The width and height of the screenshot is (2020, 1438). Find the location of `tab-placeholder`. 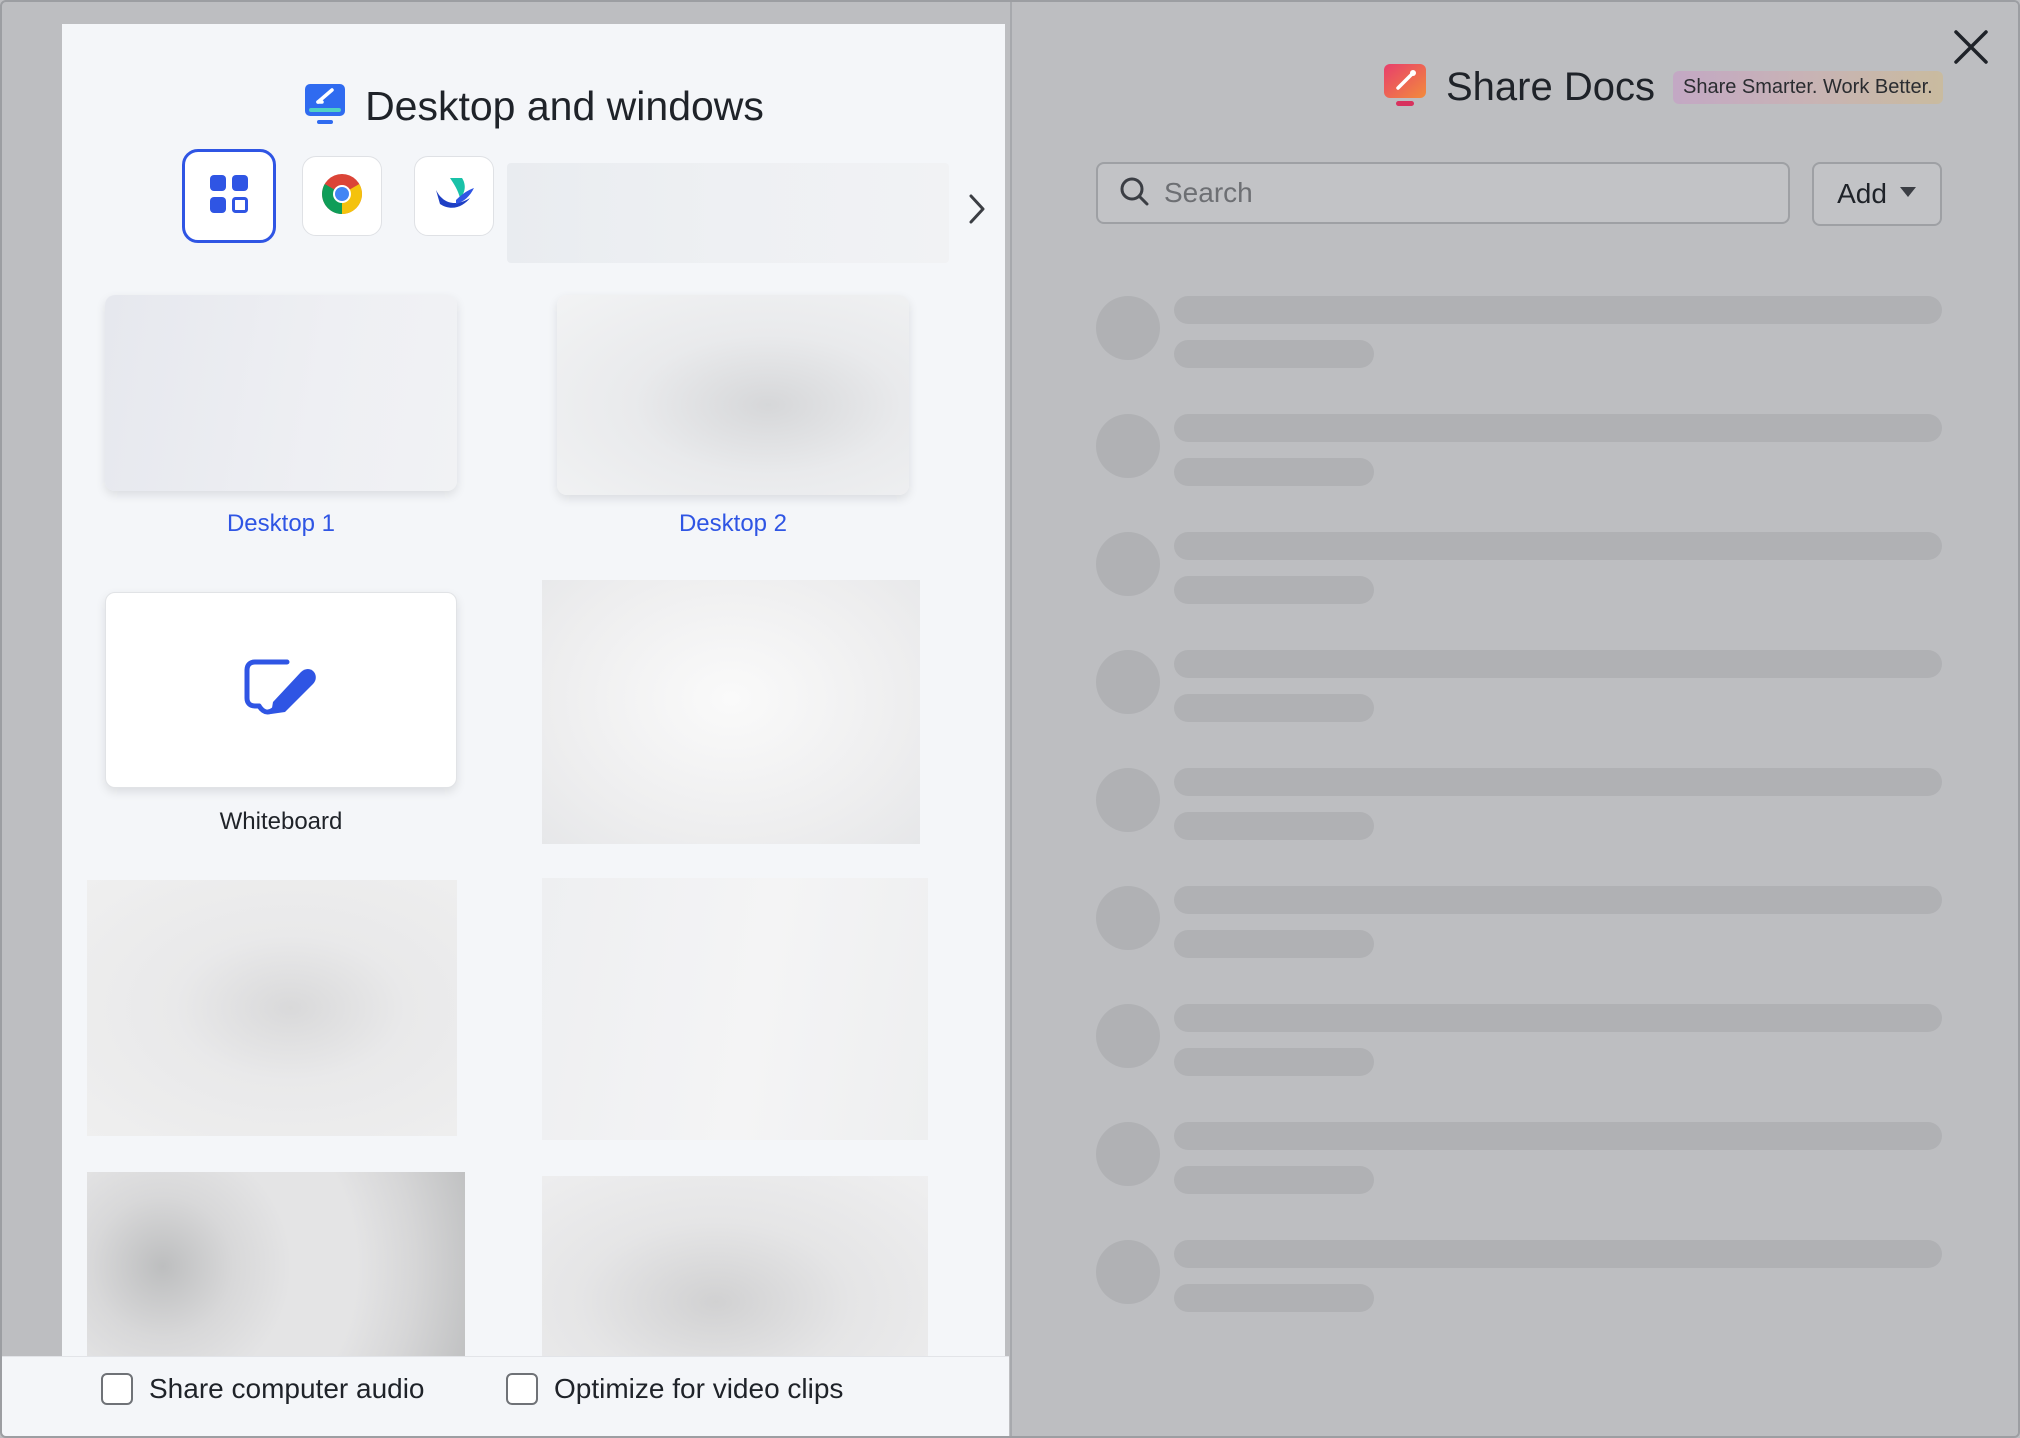

tab-placeholder is located at coordinates (728, 213).